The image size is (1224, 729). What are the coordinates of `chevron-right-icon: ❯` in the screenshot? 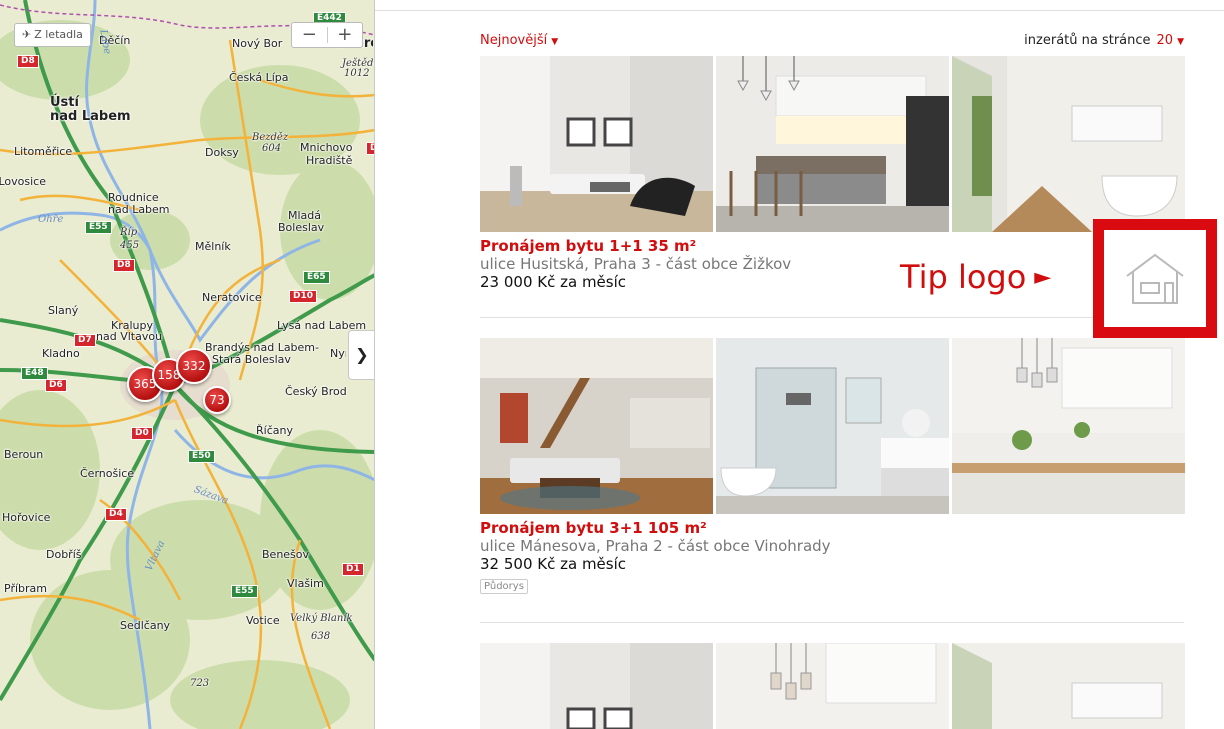 It's located at (362, 354).